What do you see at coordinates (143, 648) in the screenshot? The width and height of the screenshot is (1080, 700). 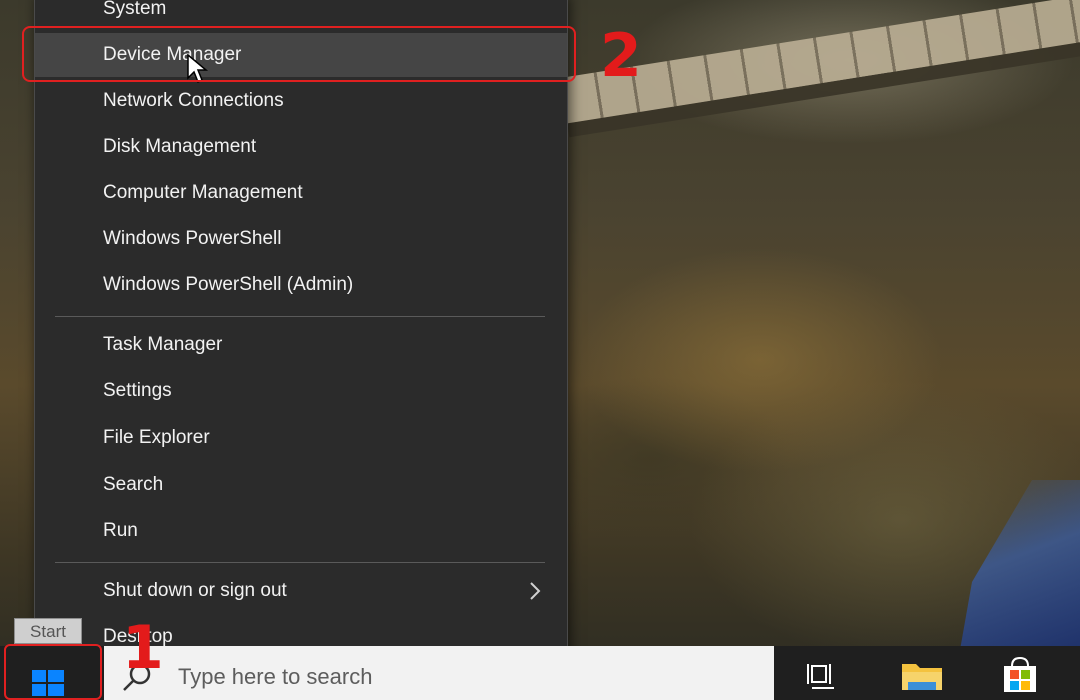 I see `annotation-step-1: 1` at bounding box center [143, 648].